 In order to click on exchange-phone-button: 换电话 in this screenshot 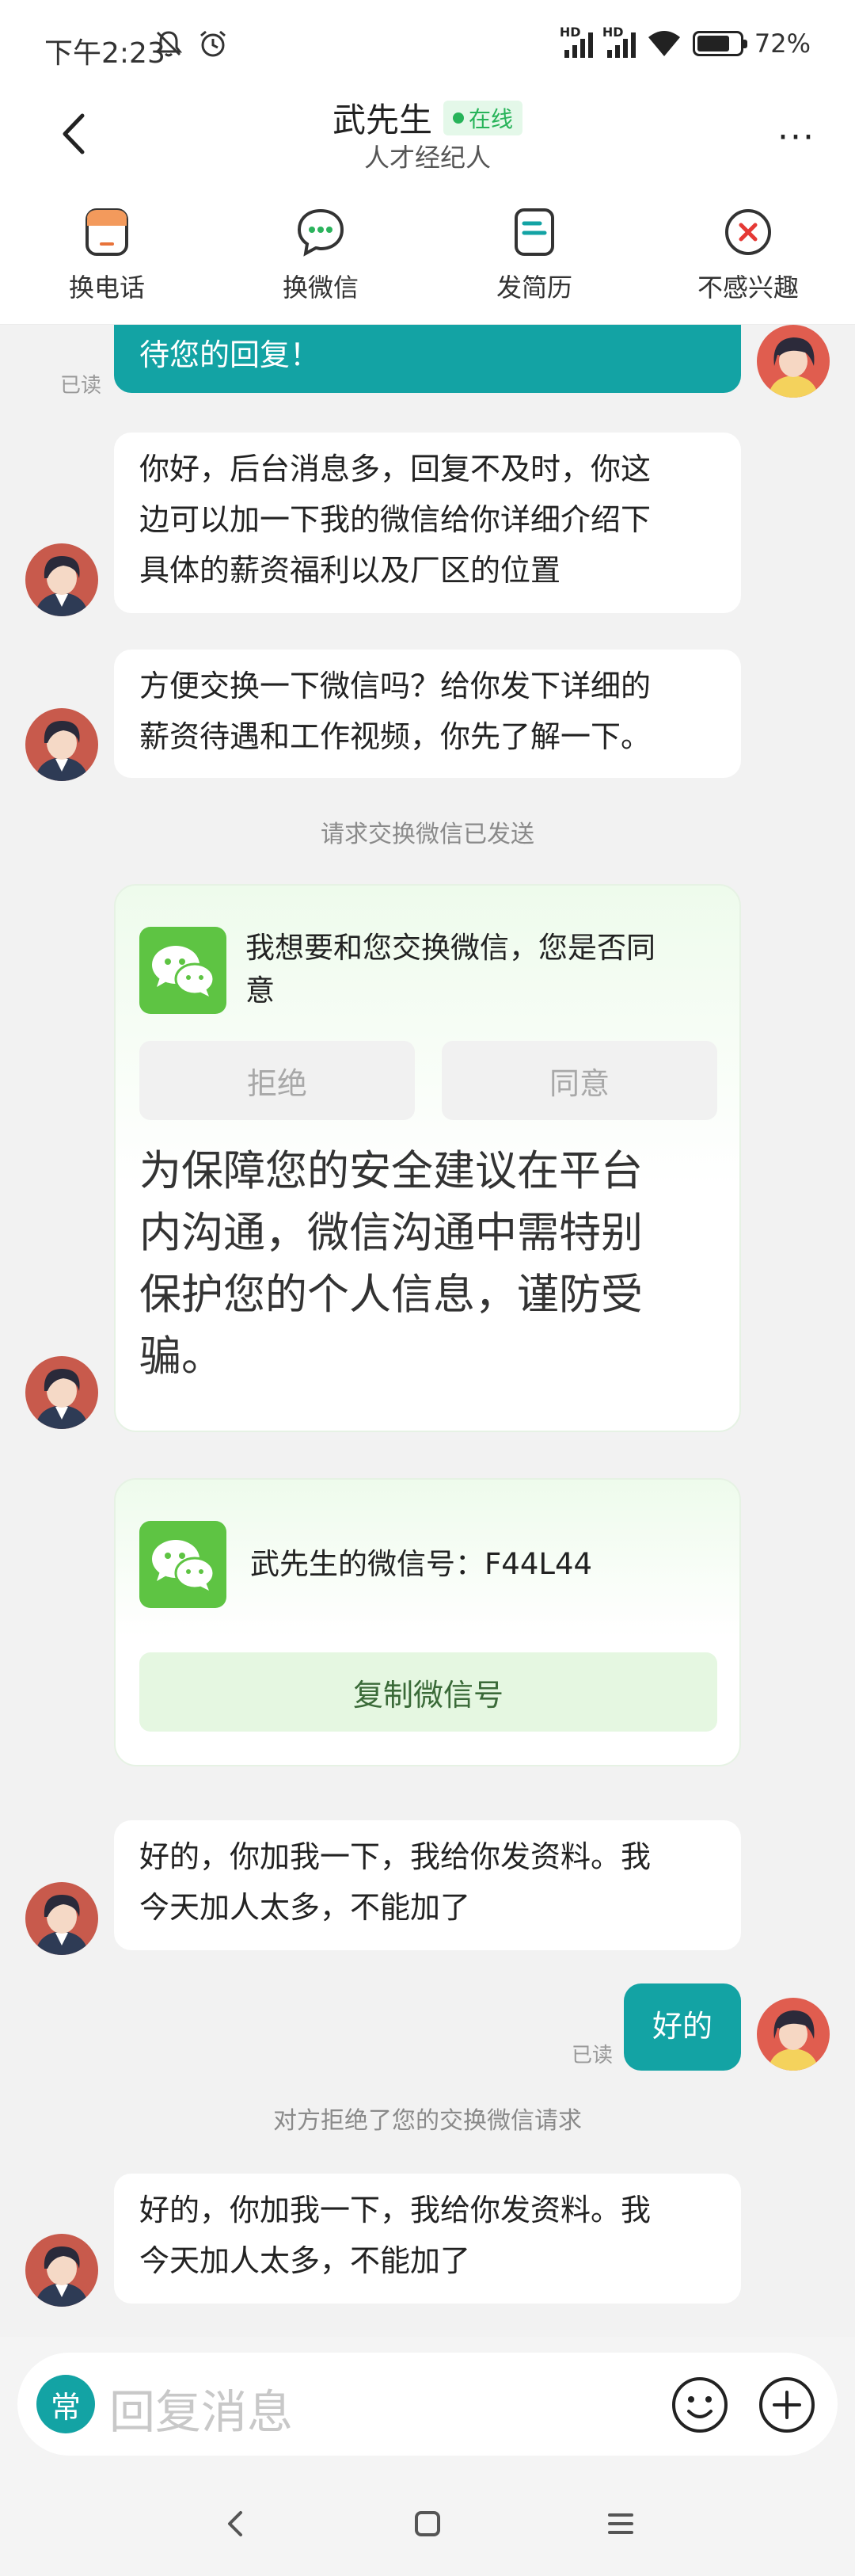, I will do `click(107, 253)`.